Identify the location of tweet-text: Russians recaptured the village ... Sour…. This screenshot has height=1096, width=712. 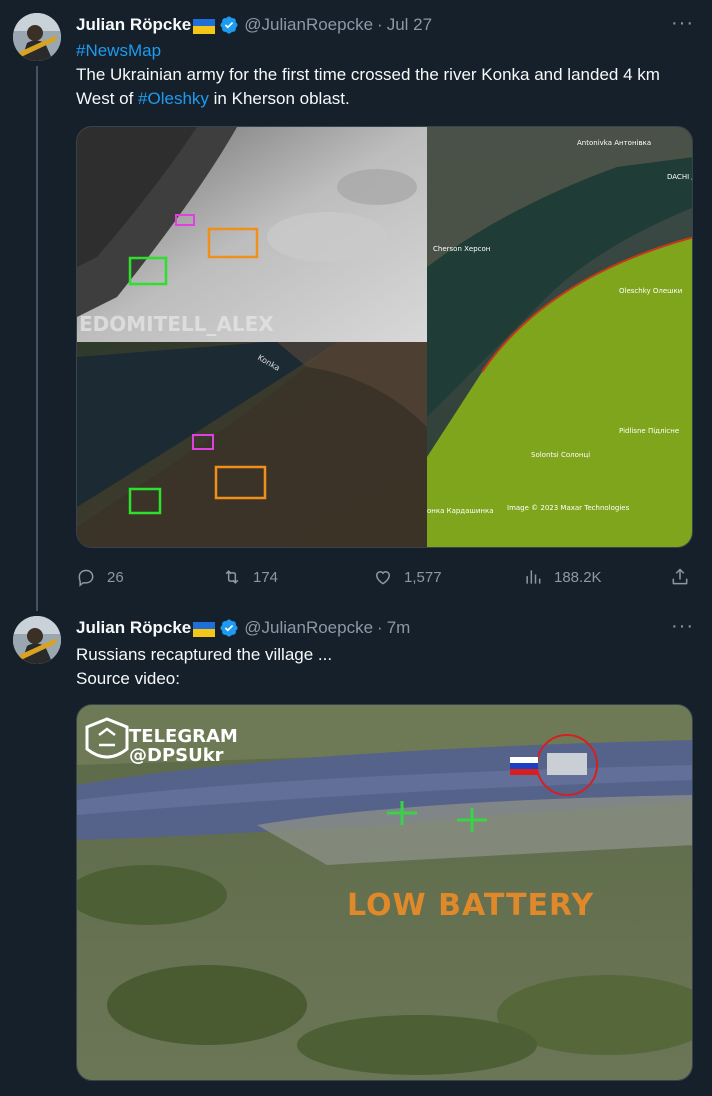
(384, 667).